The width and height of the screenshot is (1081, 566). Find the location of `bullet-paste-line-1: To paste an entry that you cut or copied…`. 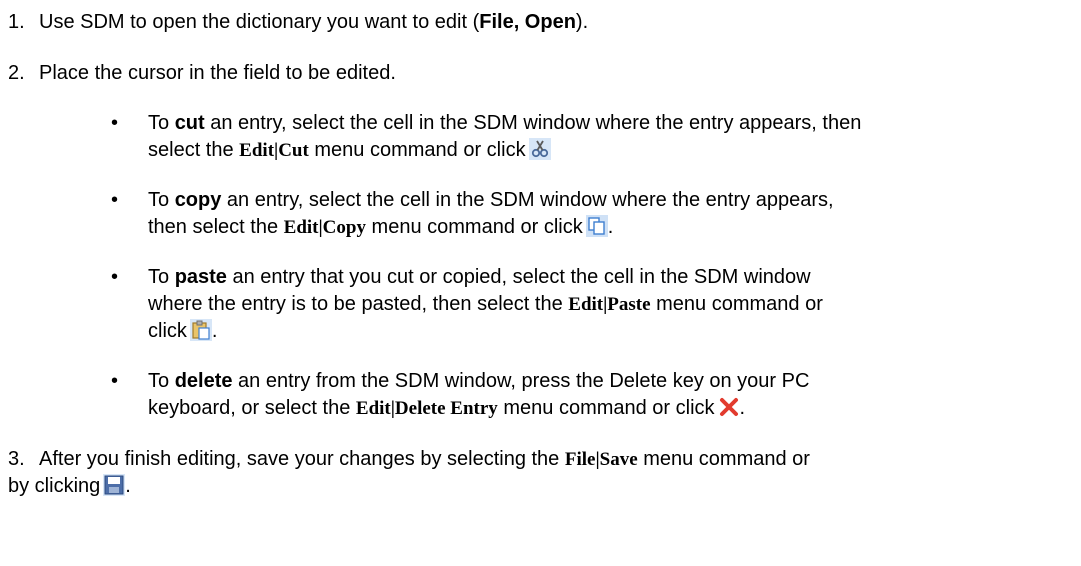

bullet-paste-line-1: To paste an entry that you cut or copied… is located at coordinates (479, 277).